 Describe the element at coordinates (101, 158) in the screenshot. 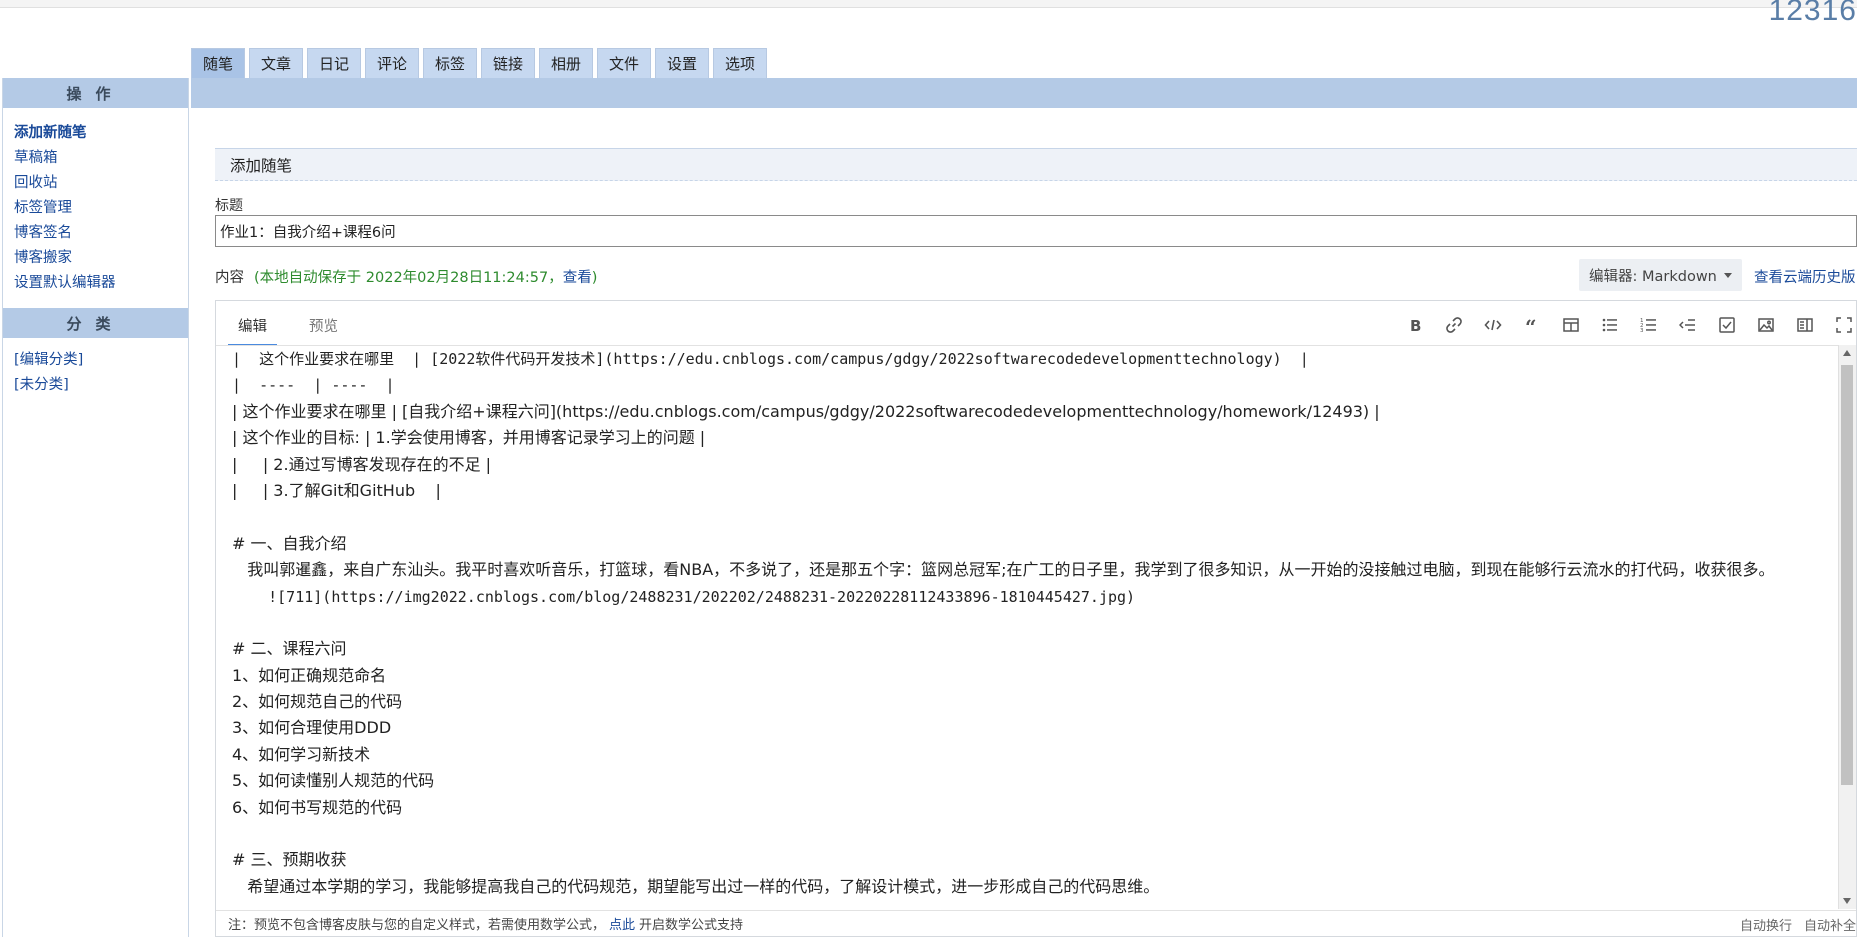

I see `sidebar-link-drafts: 草稿箱` at that location.